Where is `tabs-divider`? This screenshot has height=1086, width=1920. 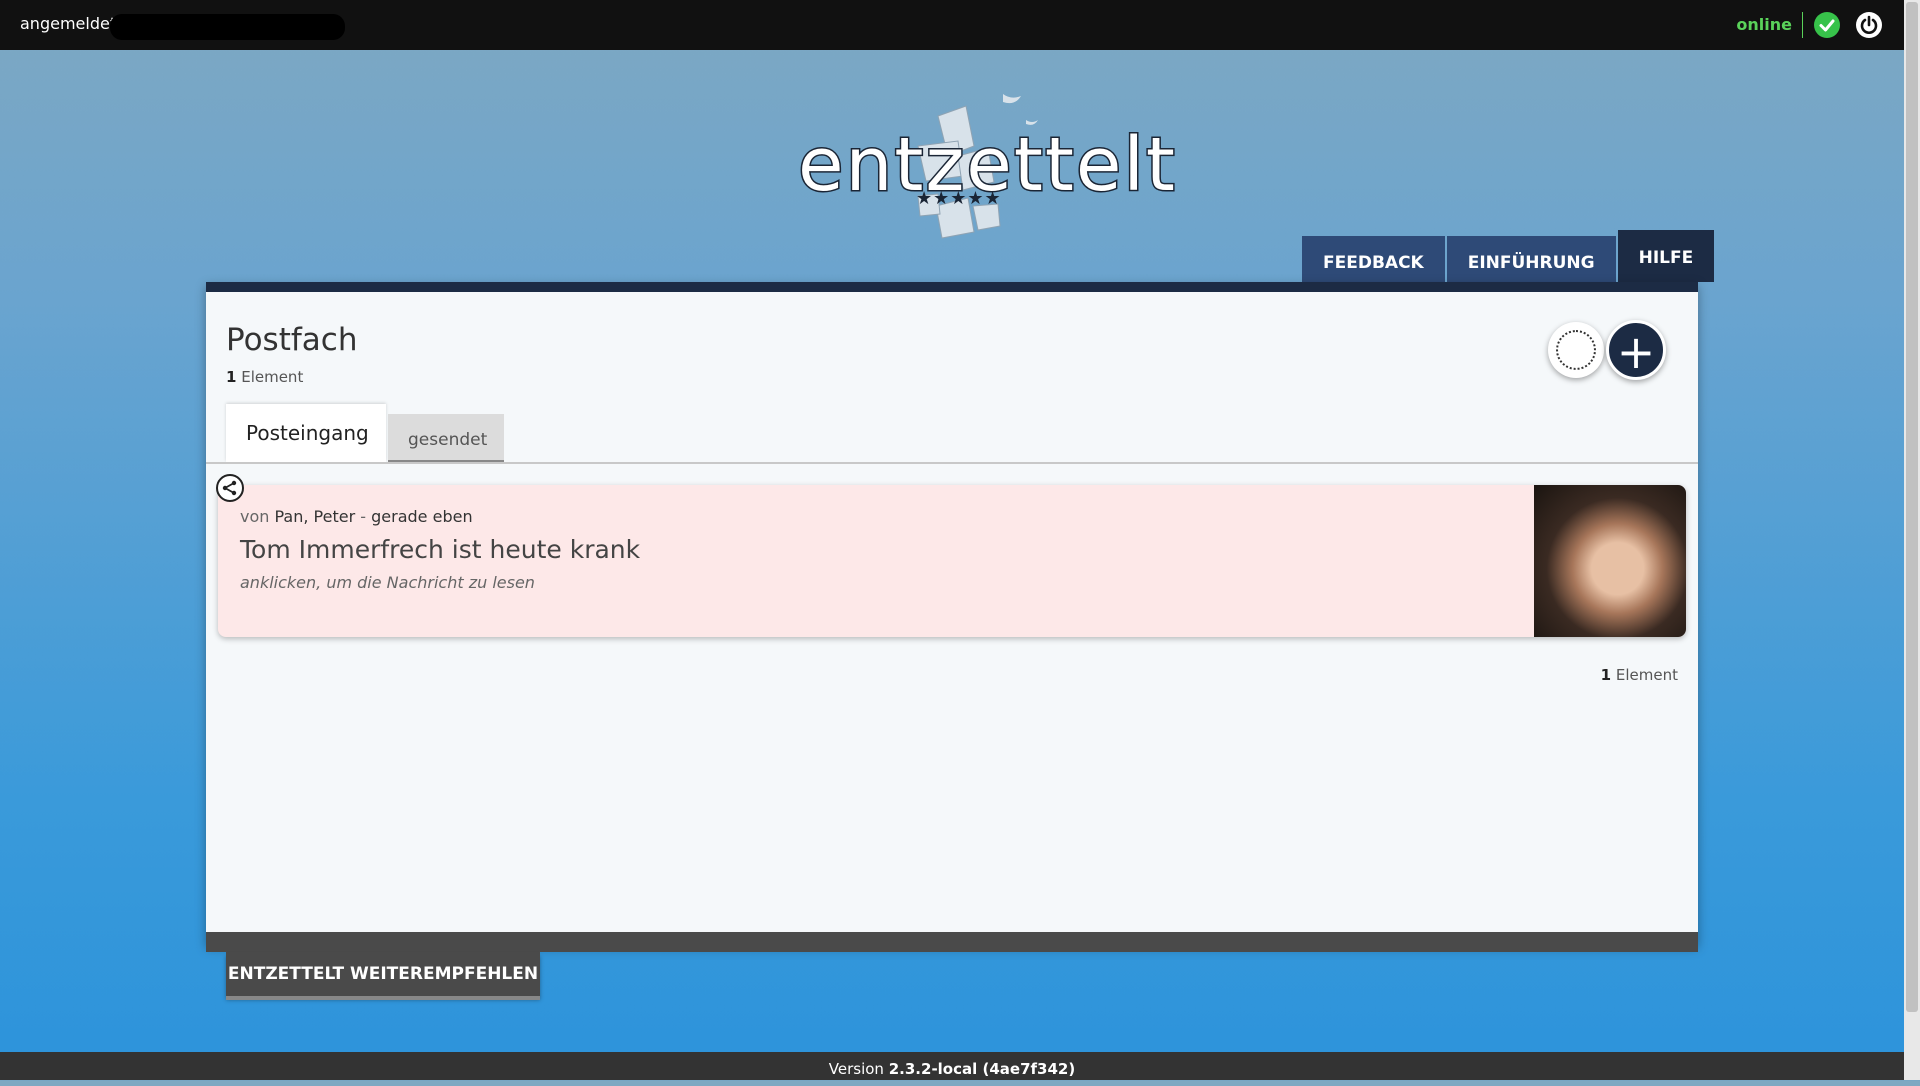
tabs-divider is located at coordinates (952, 463).